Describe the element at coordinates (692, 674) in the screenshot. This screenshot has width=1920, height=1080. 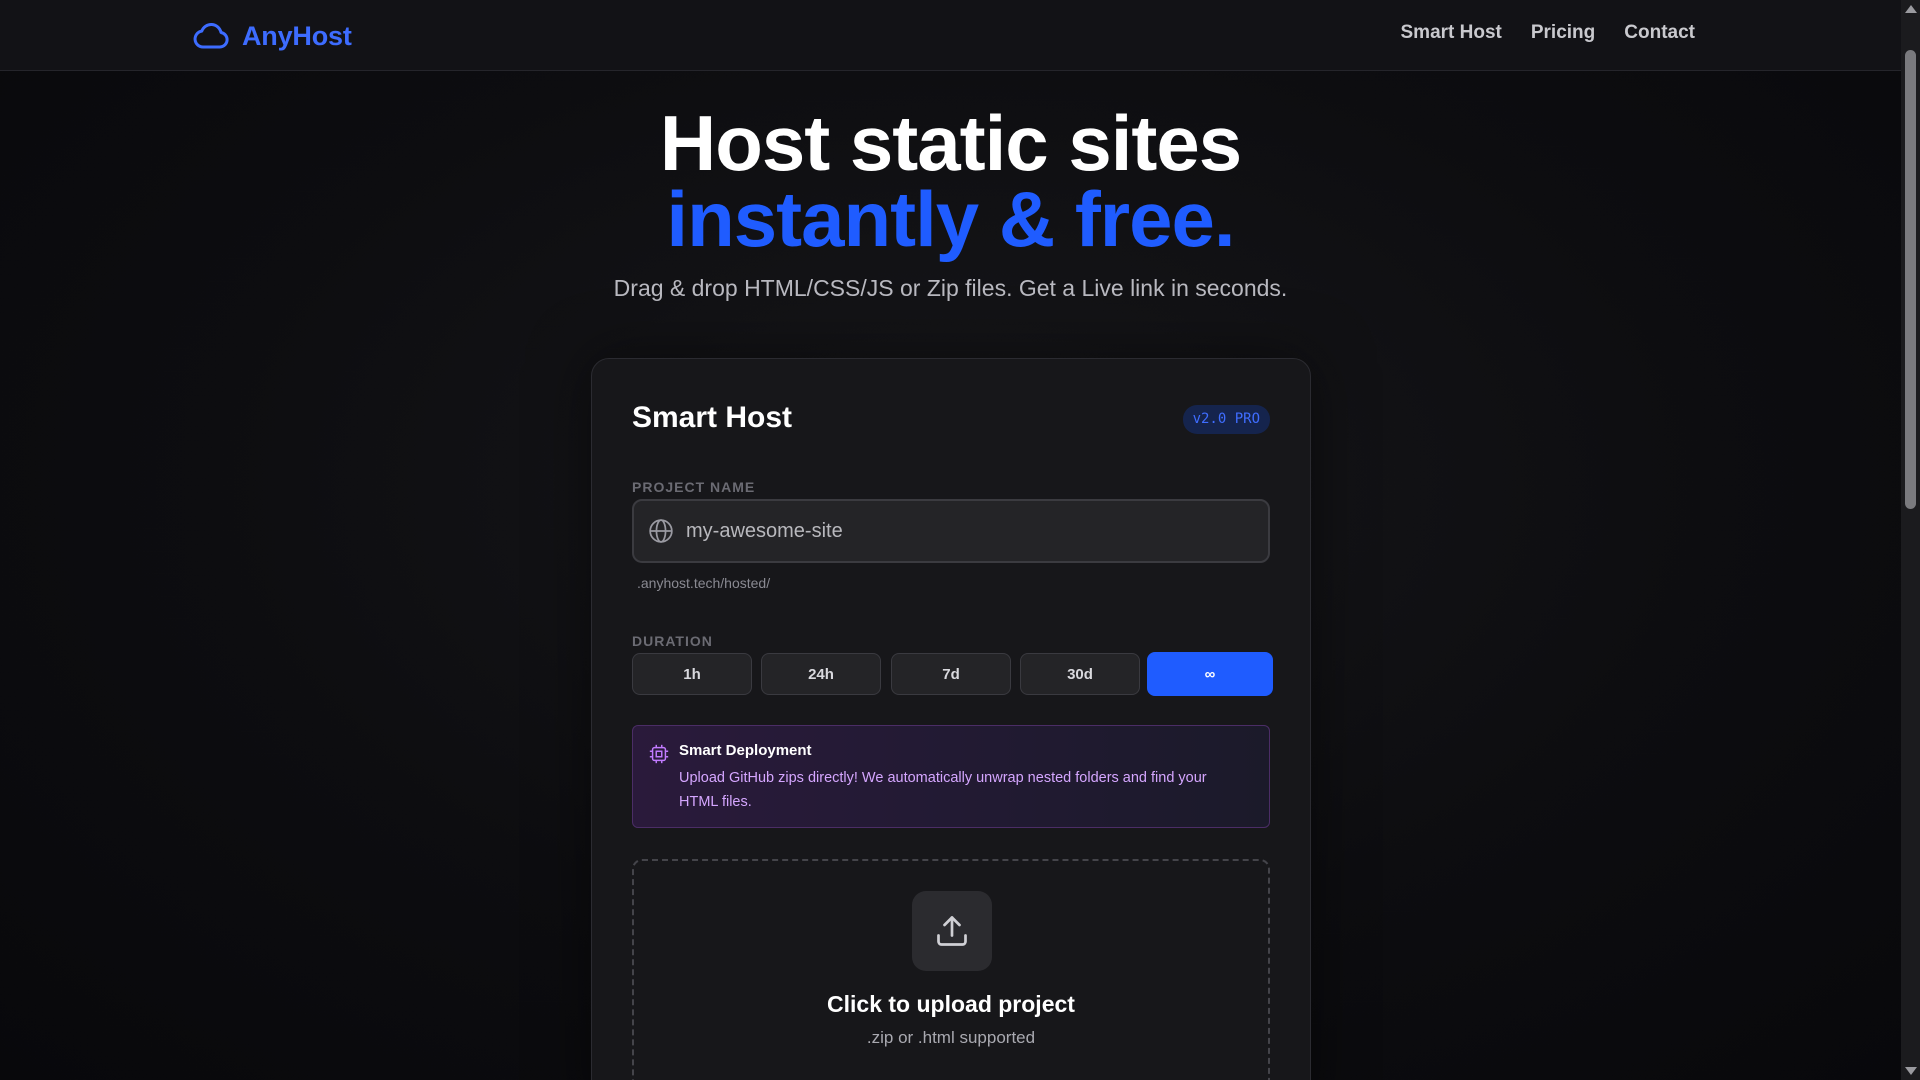
I see `duration-option-1h: 1h` at that location.